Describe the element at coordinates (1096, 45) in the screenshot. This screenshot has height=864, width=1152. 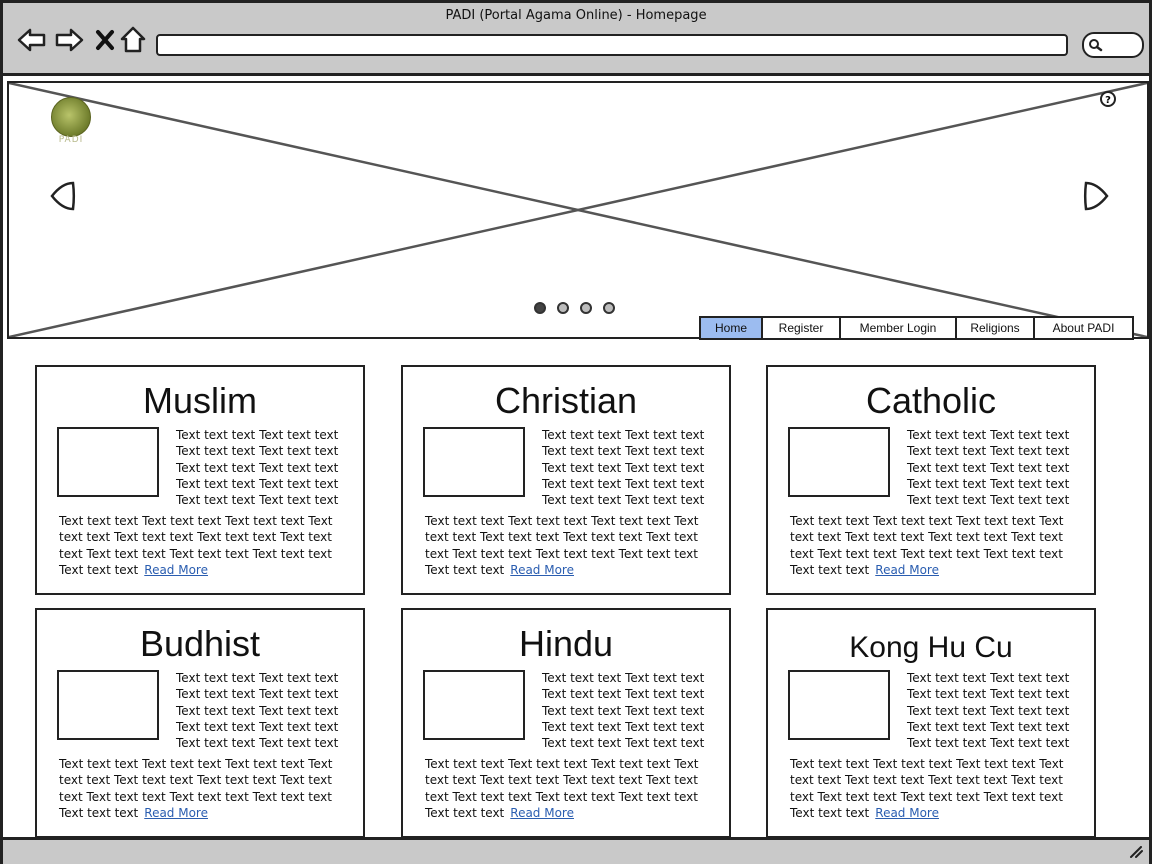
I see `search-icon` at that location.